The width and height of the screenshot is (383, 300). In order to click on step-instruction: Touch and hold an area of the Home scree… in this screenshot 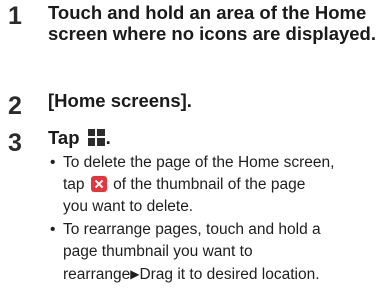, I will do `click(212, 23)`.